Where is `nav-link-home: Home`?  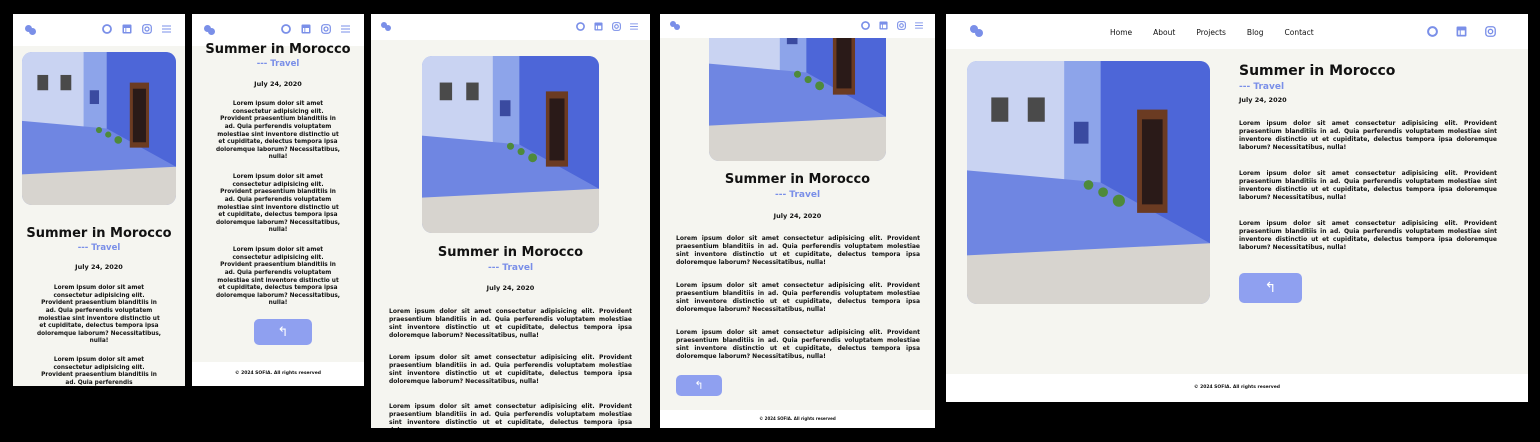
nav-link-home: Home is located at coordinates (1121, 32).